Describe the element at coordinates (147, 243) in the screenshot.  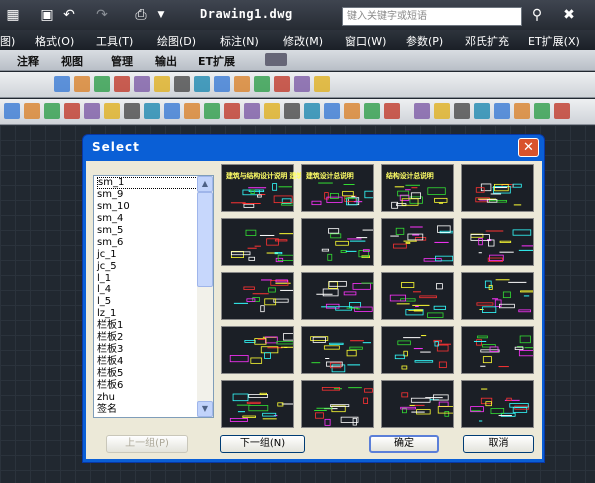
I see `list-item: sm_6` at that location.